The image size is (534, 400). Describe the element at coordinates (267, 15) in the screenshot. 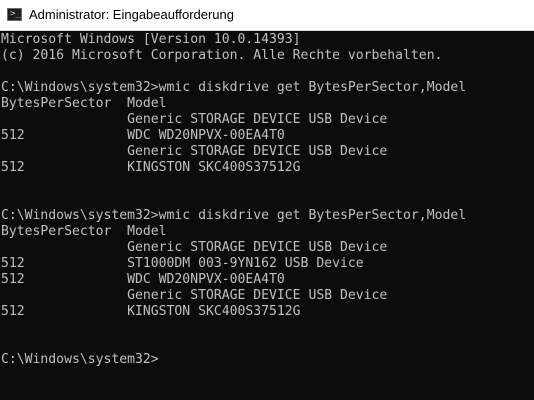

I see `title-bar: >_ Administrator: Eingabeaufforderung` at that location.